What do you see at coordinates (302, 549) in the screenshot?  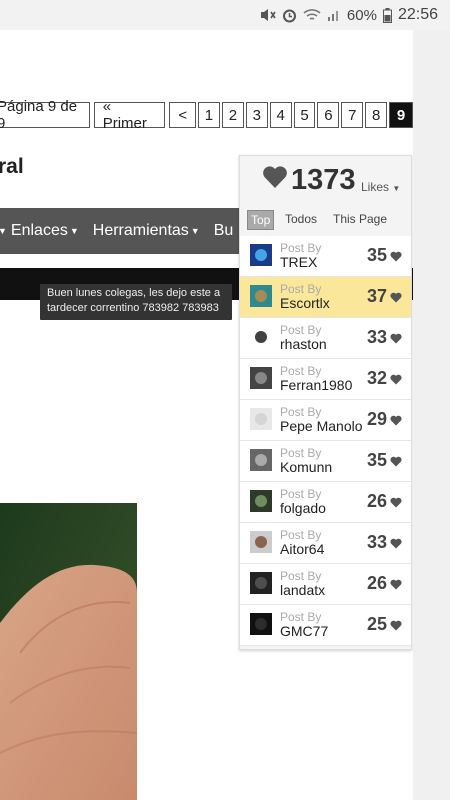 I see `username: Aitor64` at bounding box center [302, 549].